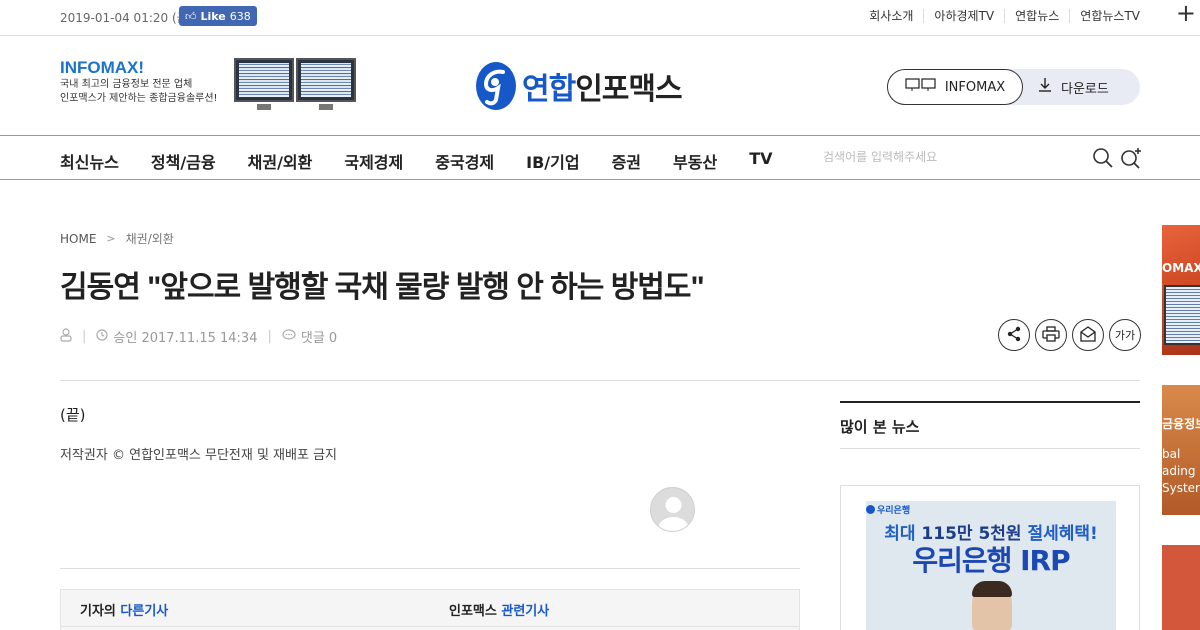 The image size is (1200, 630). Describe the element at coordinates (126, 84) in the screenshot. I see `promo-line-1: 국내 최고의 금융정보 전문 업체` at that location.